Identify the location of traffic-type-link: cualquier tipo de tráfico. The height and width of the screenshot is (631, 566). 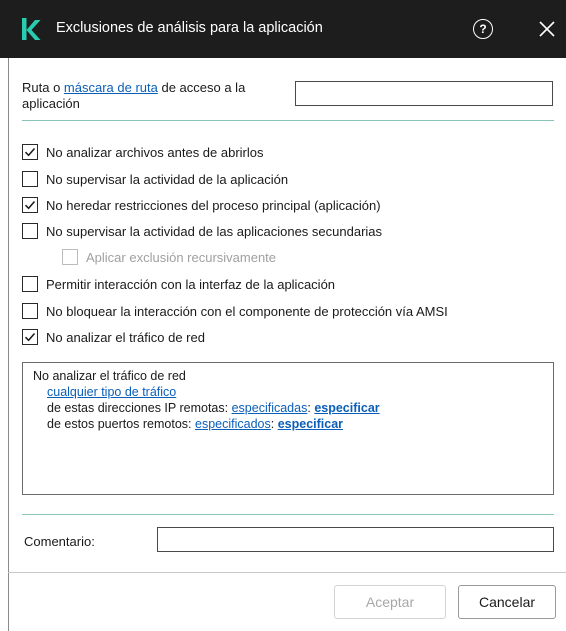
(111, 392).